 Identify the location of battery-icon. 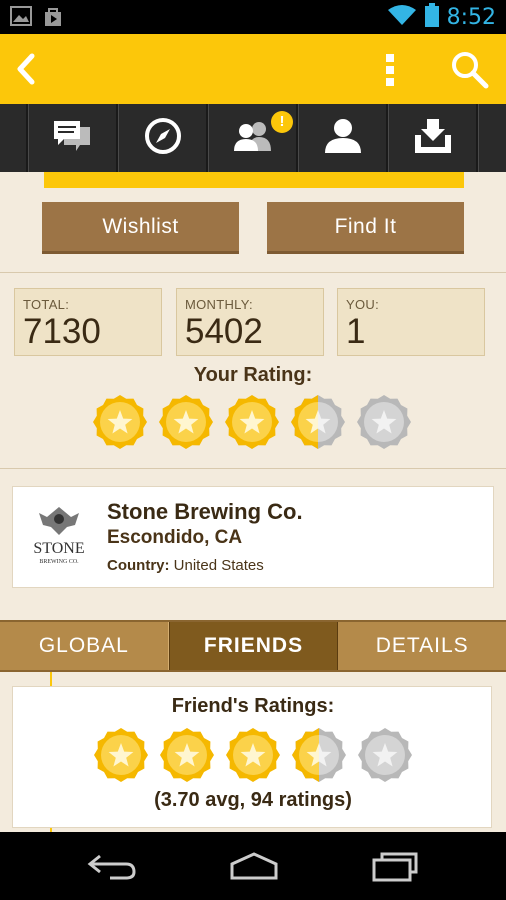
(431, 17).